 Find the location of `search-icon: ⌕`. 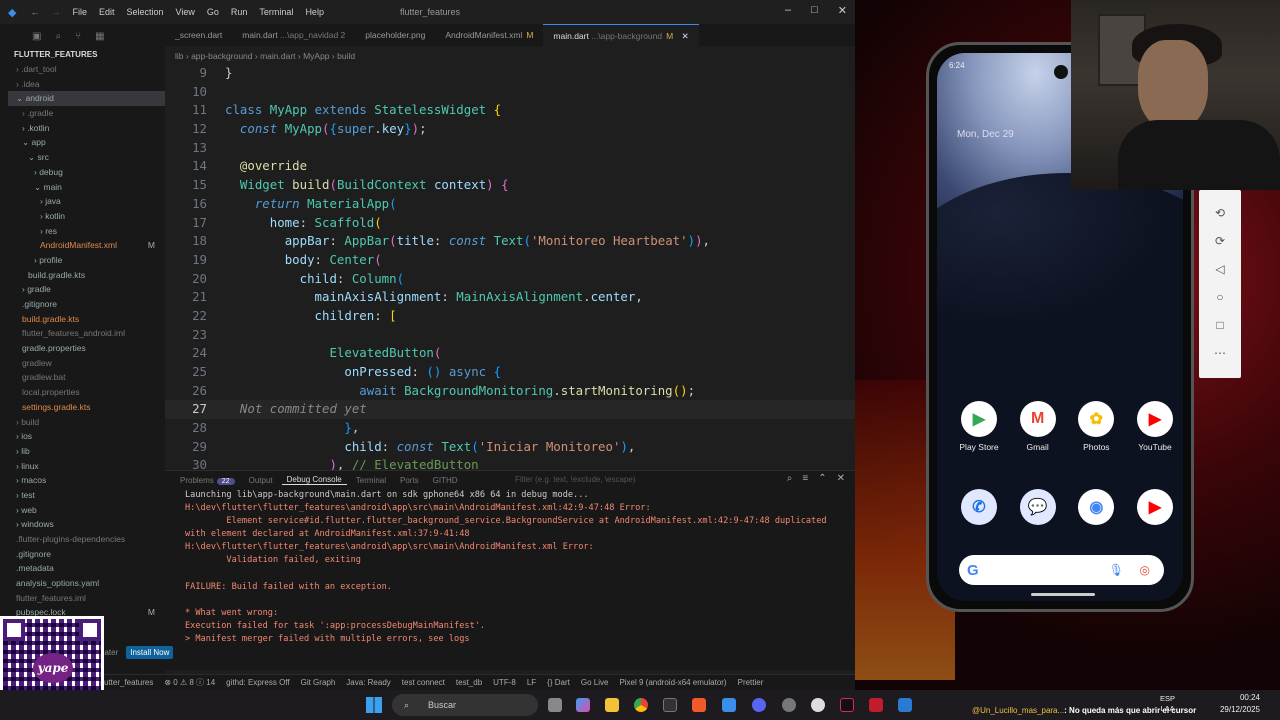

search-icon: ⌕ is located at coordinates (58, 36).